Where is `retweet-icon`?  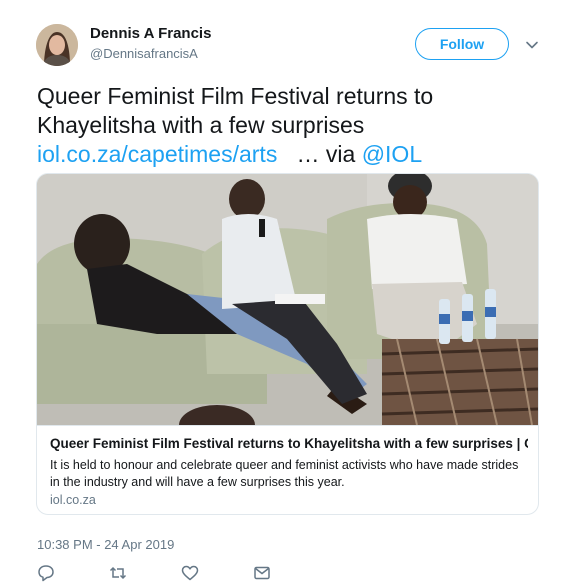
retweet-icon is located at coordinates (118, 573).